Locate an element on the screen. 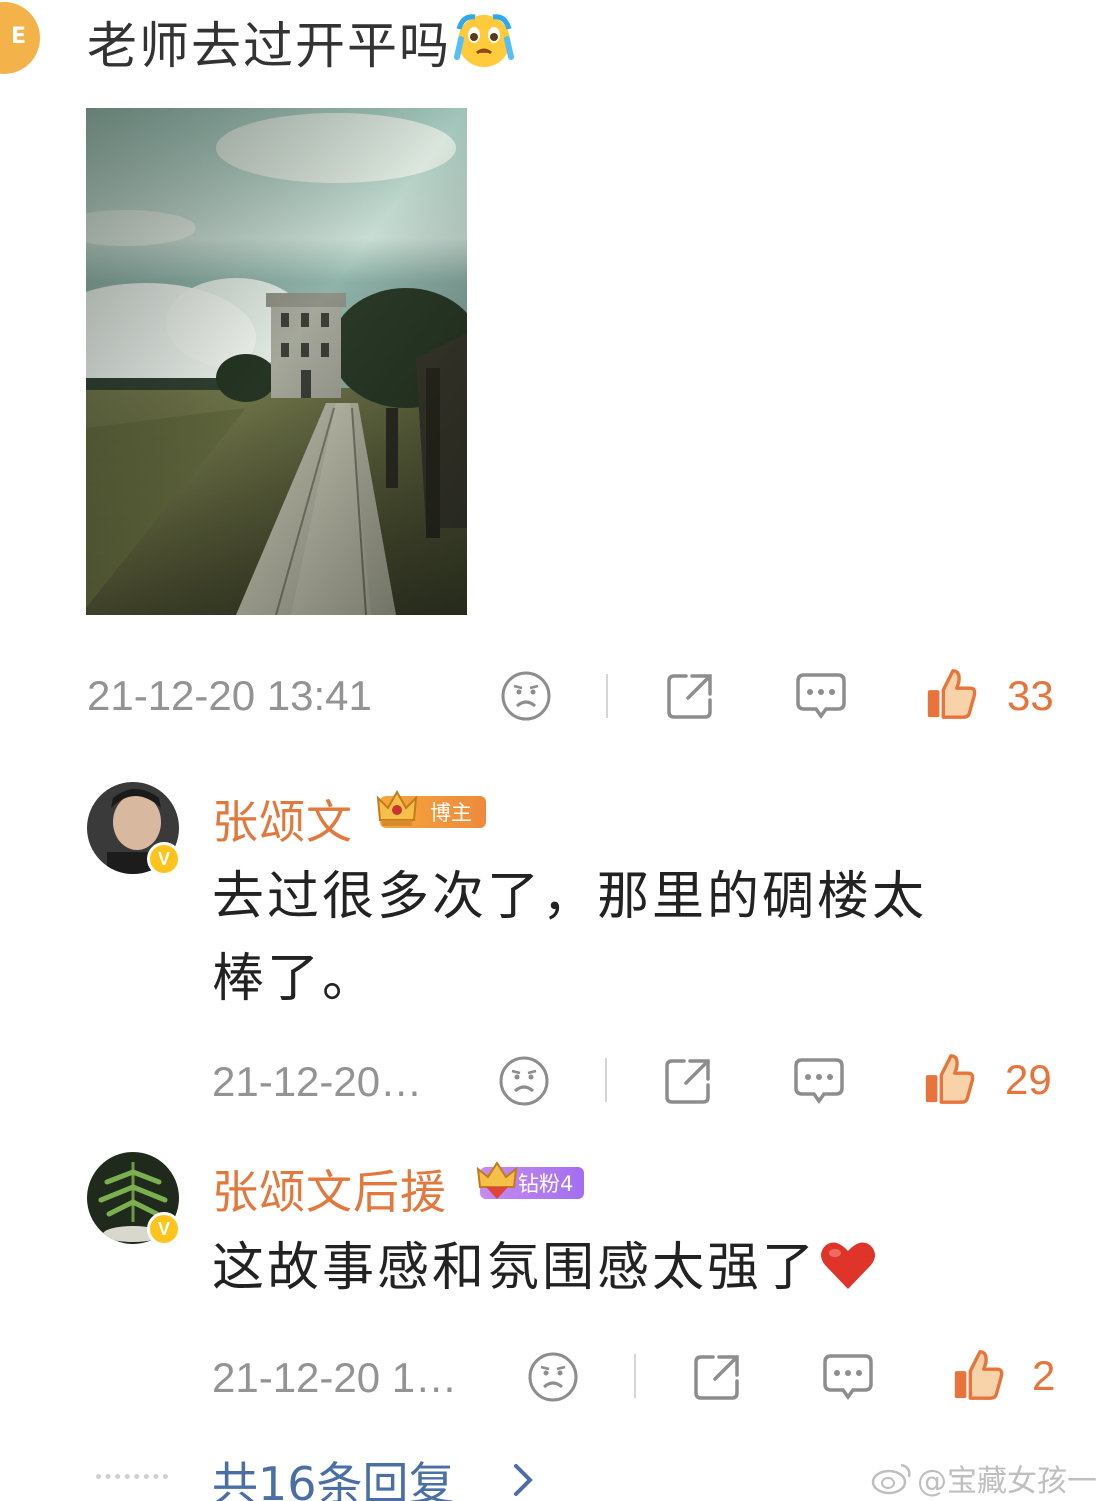 This screenshot has width=1107, height=1501. blogger-badge: 博主 is located at coordinates (431, 808).